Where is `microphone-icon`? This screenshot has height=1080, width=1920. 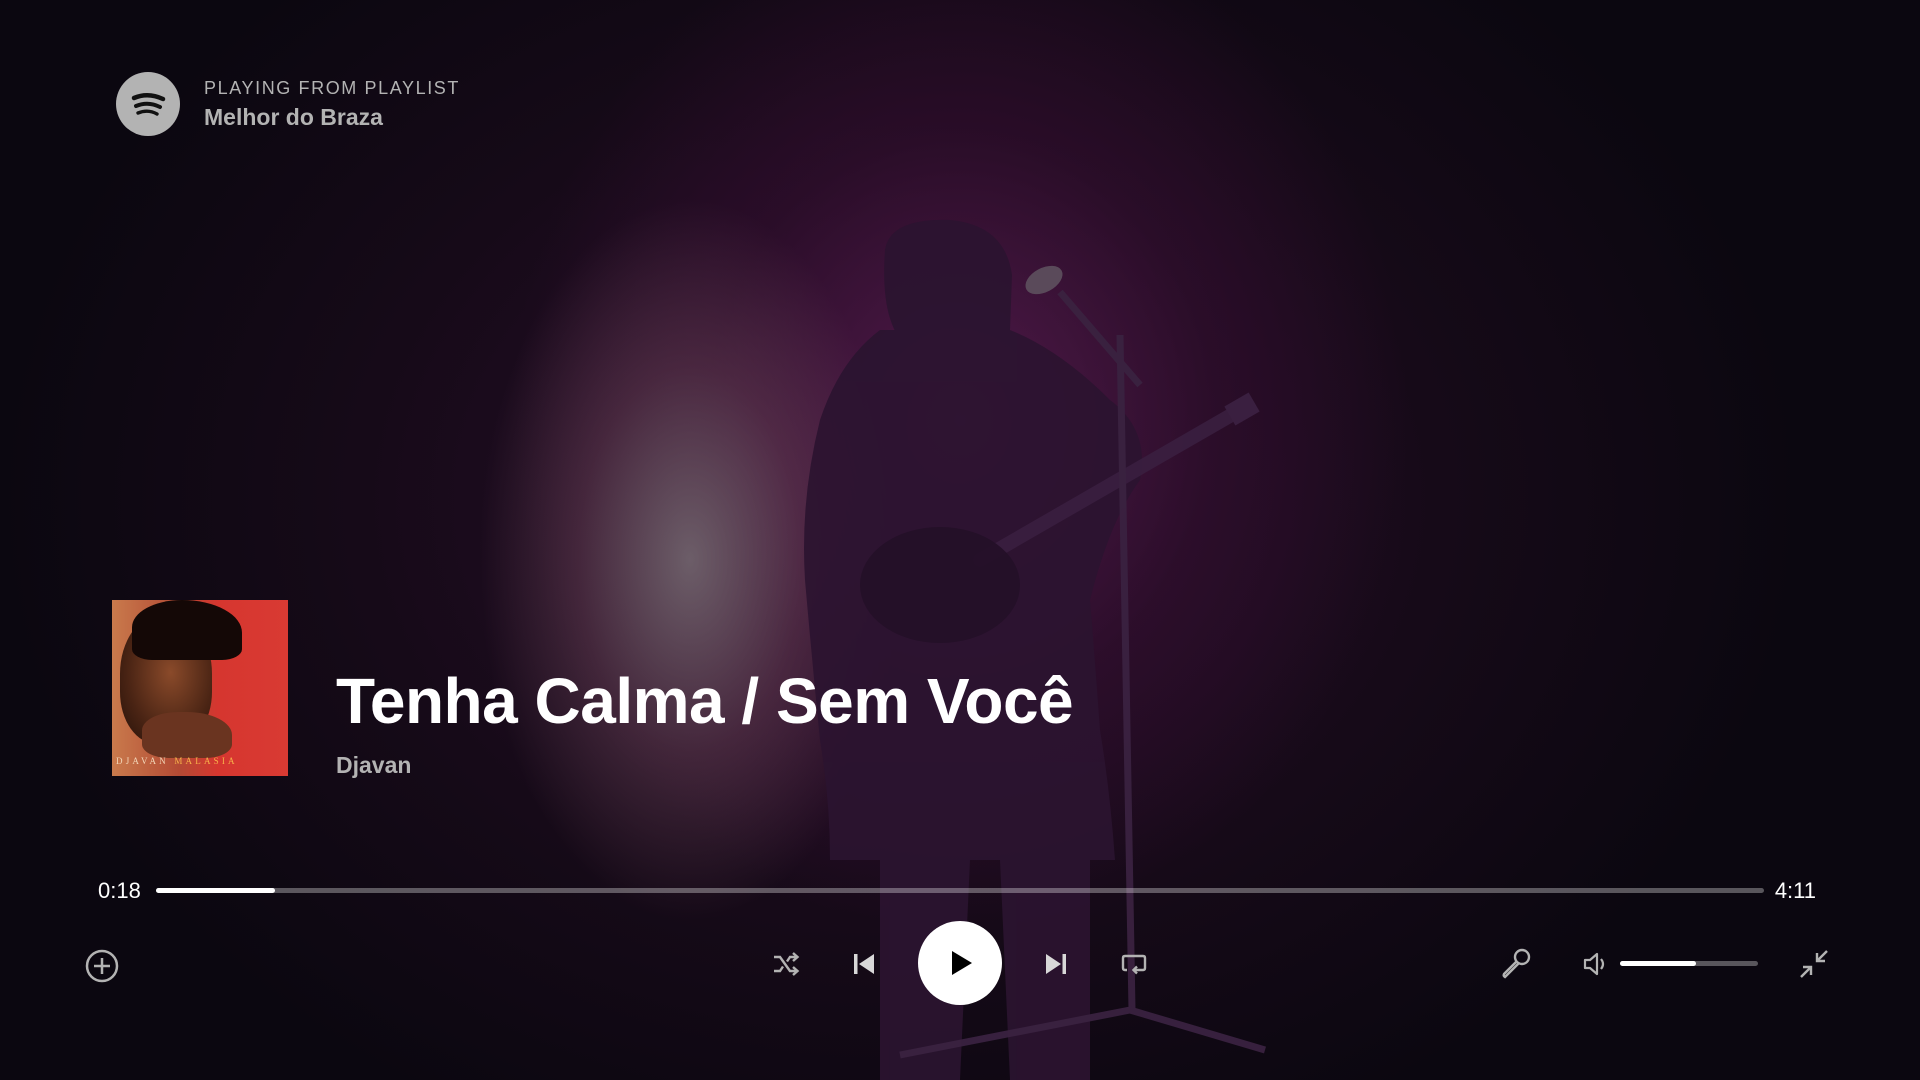
microphone-icon is located at coordinates (1516, 963).